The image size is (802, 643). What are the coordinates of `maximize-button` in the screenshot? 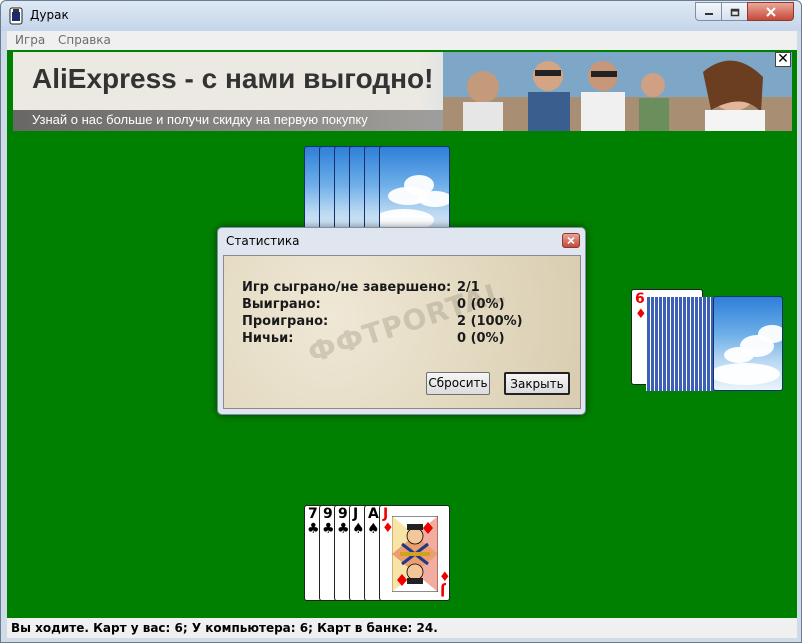 It's located at (734, 11).